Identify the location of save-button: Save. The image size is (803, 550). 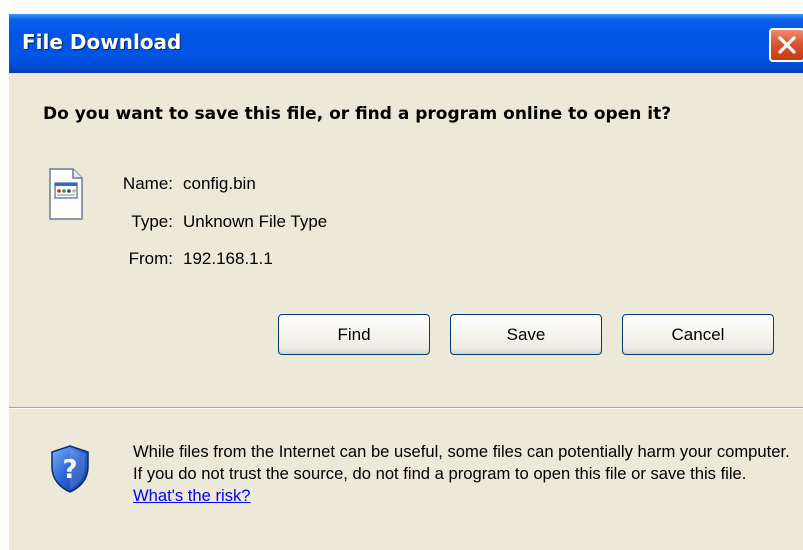
(526, 334).